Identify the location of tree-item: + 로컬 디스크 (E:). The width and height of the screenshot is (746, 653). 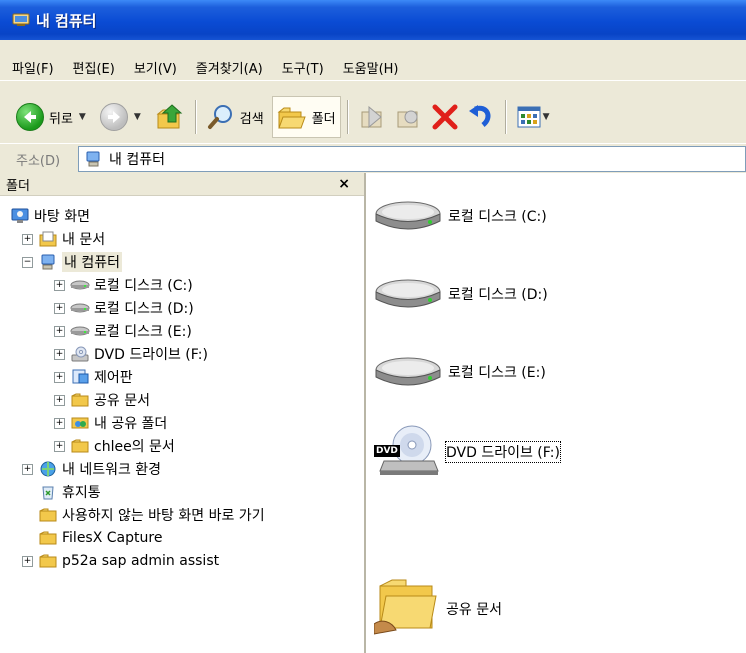
(123, 331).